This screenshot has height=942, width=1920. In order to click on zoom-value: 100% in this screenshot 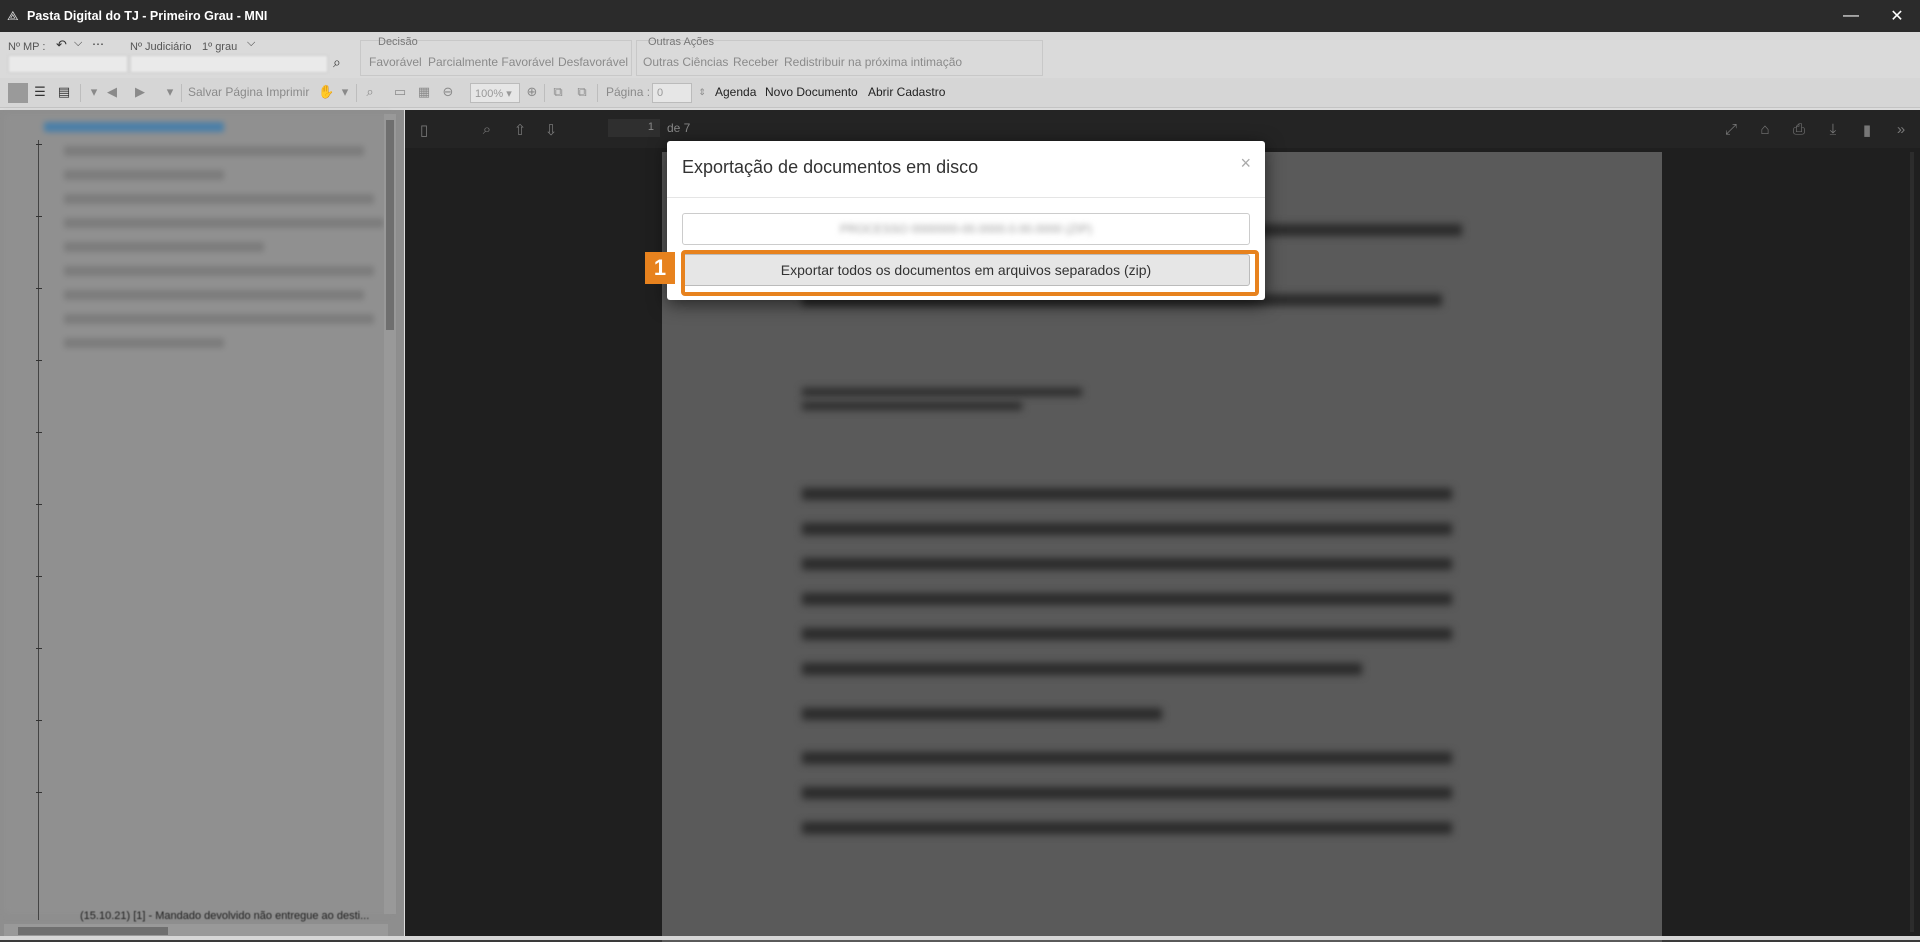, I will do `click(489, 94)`.